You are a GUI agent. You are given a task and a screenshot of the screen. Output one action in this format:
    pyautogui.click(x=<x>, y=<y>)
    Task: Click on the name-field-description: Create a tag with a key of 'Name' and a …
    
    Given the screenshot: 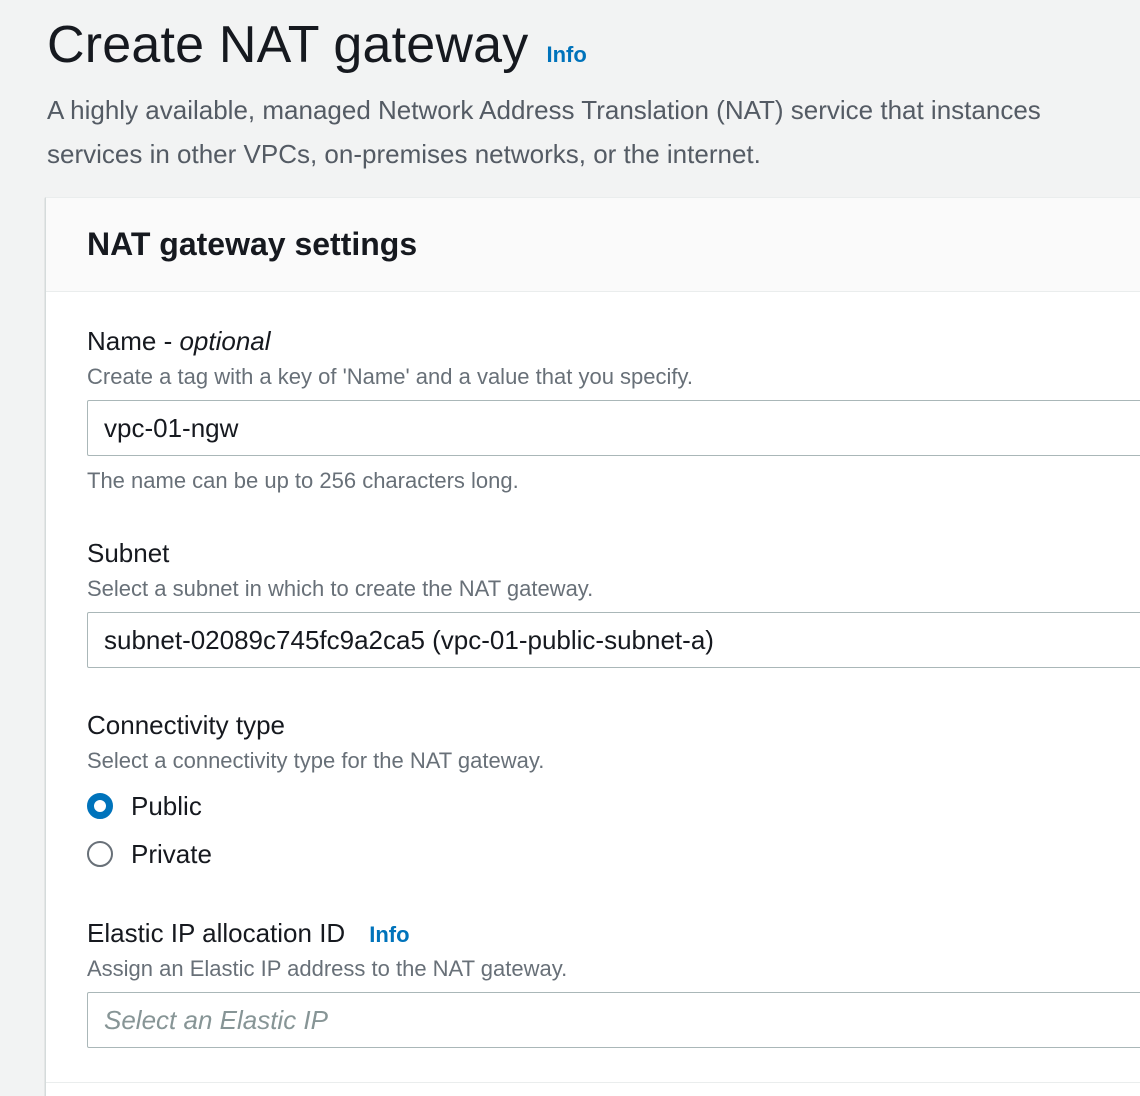 What is the action you would take?
    pyautogui.click(x=390, y=376)
    